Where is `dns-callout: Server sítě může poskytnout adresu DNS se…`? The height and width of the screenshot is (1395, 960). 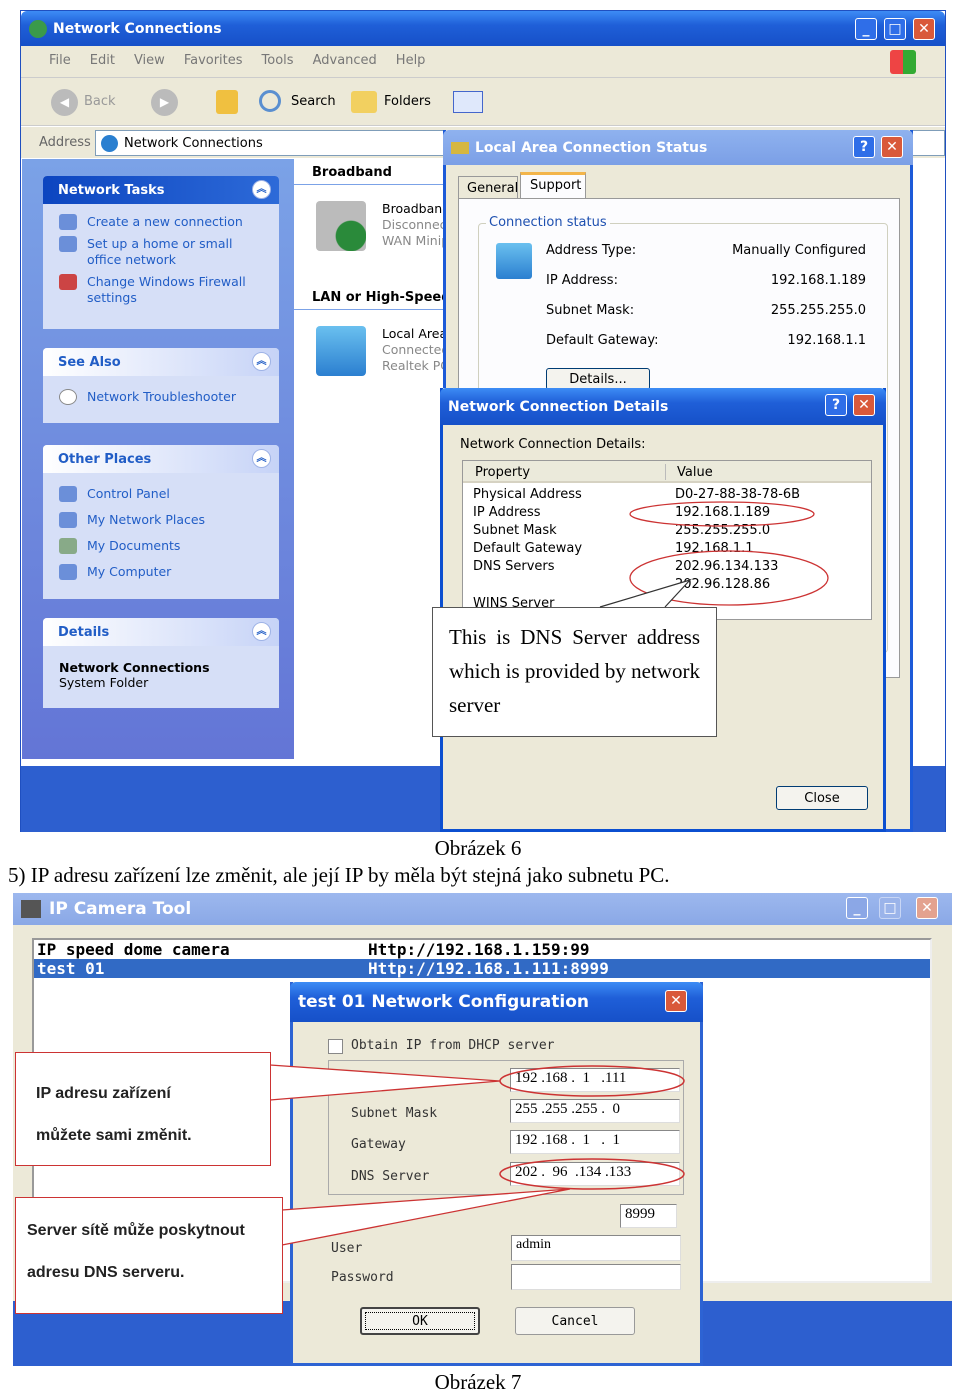
dns-callout: Server sítě může poskytnout adresu DNS se… is located at coordinates (149, 1255).